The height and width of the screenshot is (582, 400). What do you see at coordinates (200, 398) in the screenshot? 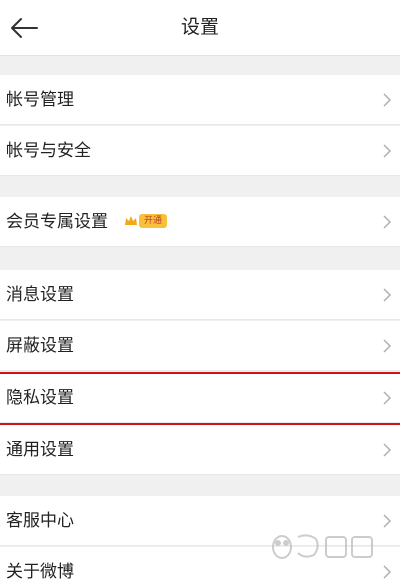
I see `privacy-settings-row: 隐私设置` at bounding box center [200, 398].